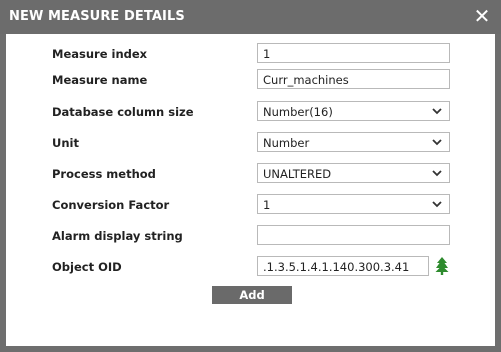 This screenshot has height=352, width=501. Describe the element at coordinates (298, 112) in the screenshot. I see `database-column-size-value: Number(16)` at that location.